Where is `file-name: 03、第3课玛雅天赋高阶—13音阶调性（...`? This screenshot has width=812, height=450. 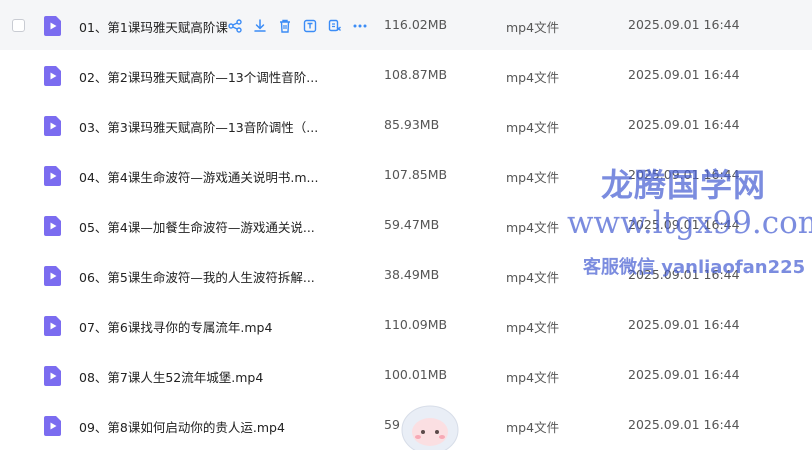
file-name: 03、第3课玛雅天赋高阶—13音阶调性（... is located at coordinates (198, 126).